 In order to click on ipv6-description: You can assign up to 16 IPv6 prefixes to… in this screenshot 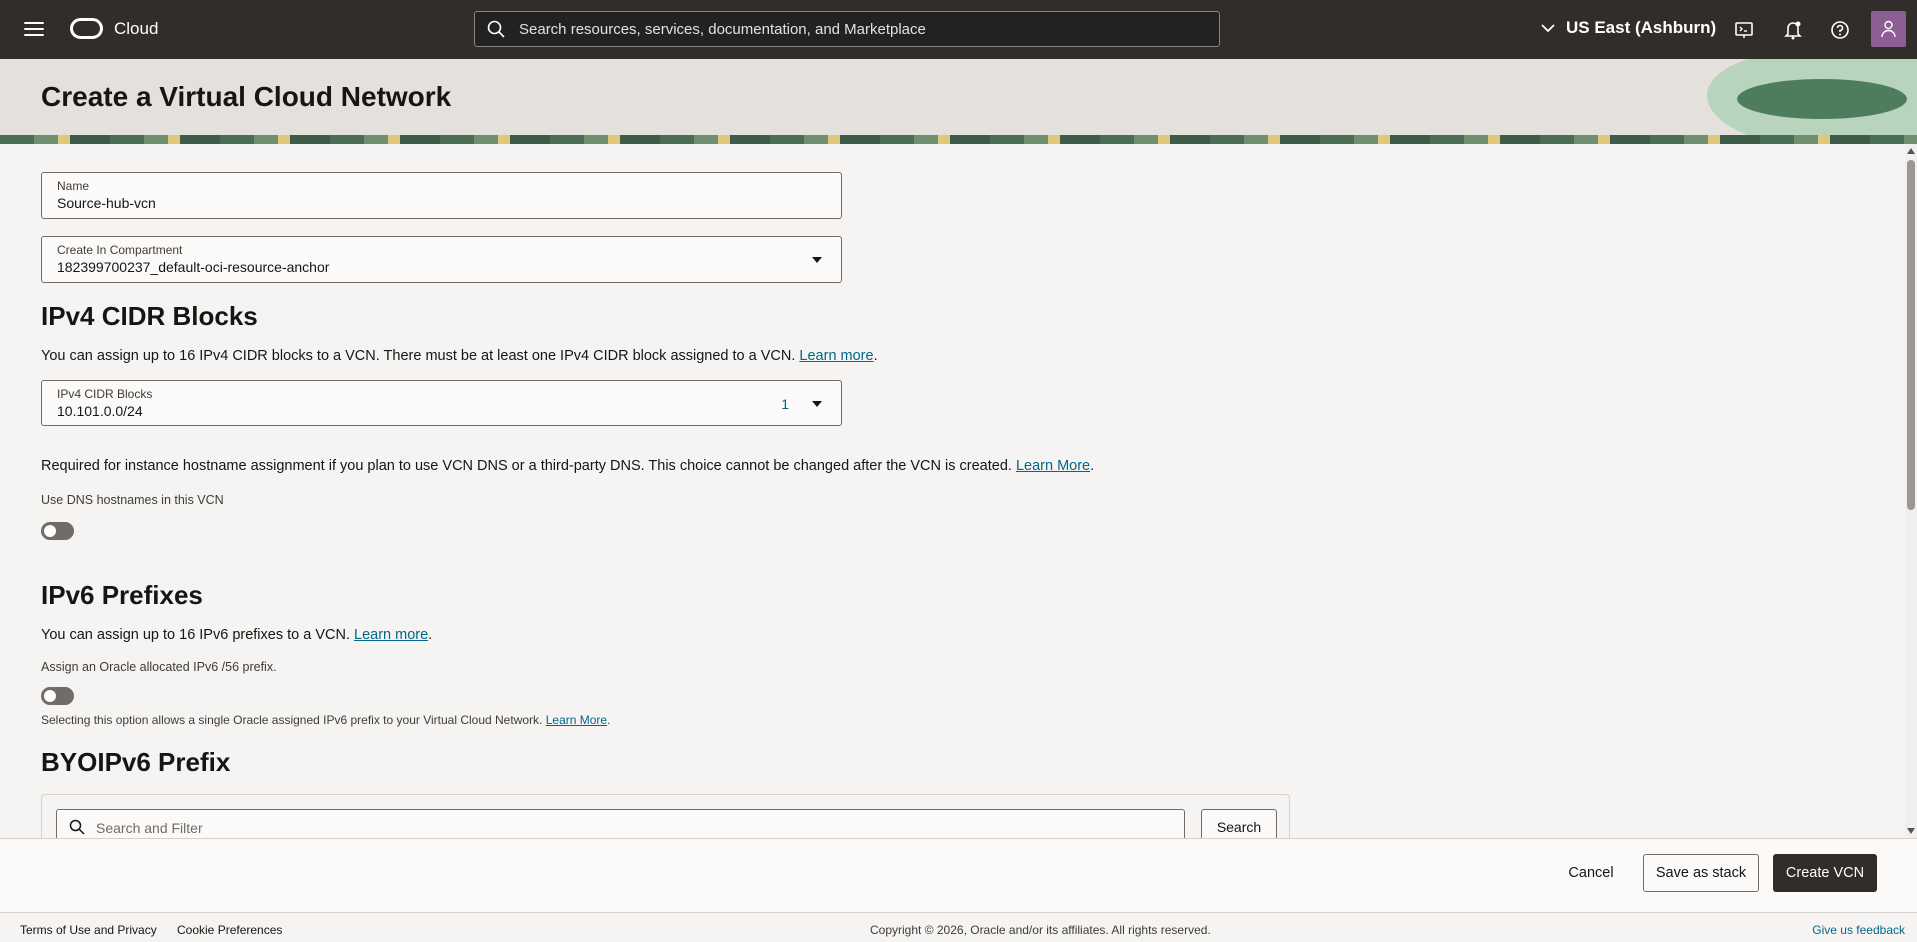, I will do `click(237, 635)`.